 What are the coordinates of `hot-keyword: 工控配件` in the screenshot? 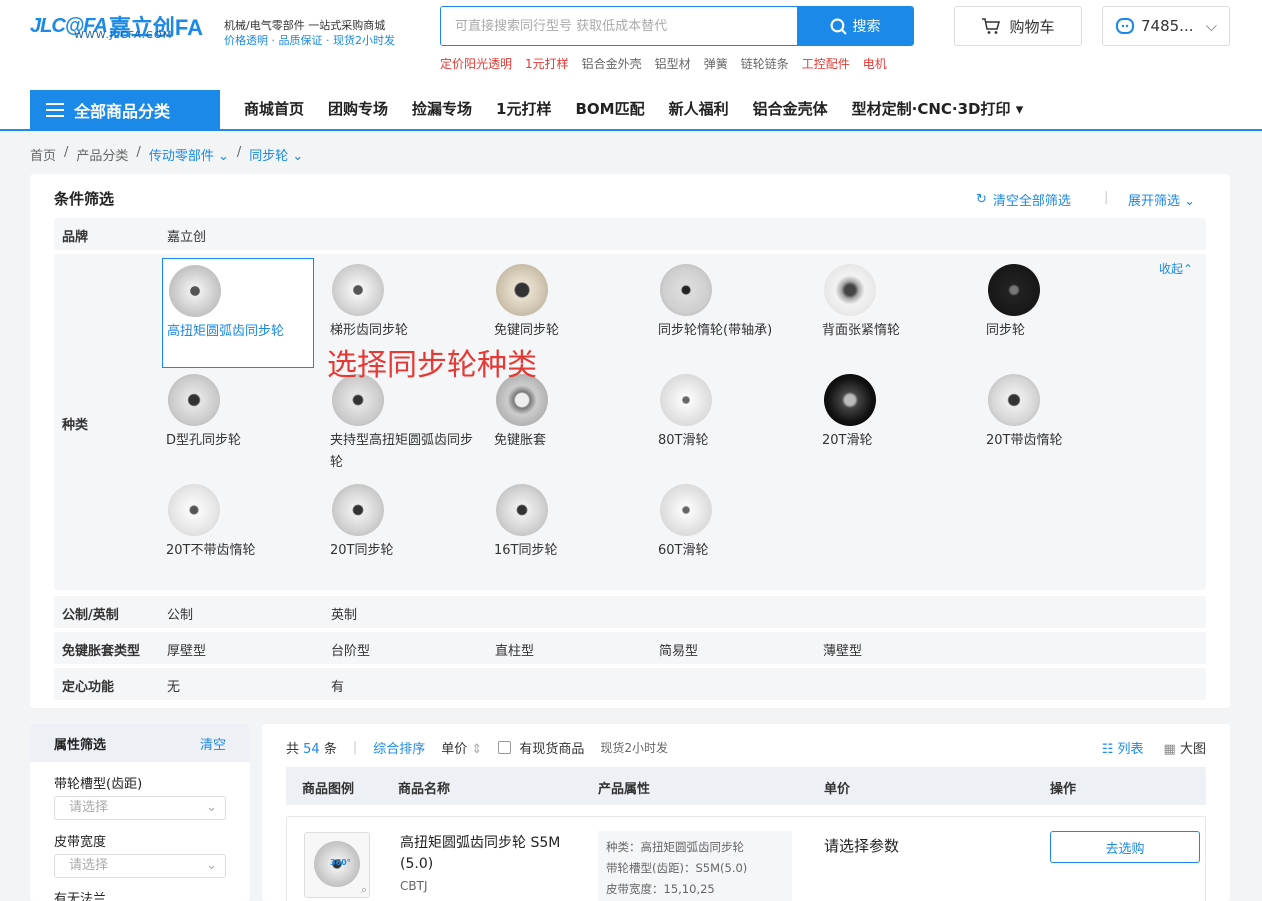 It's located at (826, 63).